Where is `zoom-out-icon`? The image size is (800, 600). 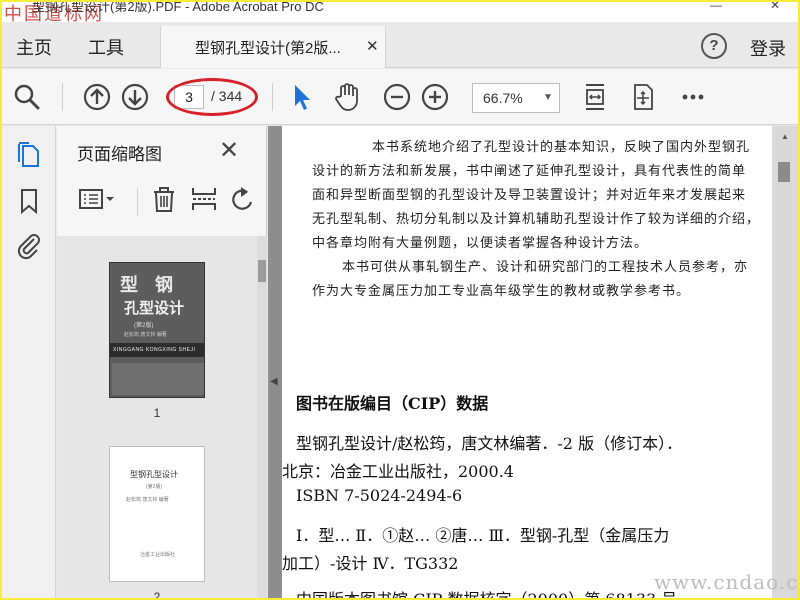
zoom-out-icon is located at coordinates (397, 97).